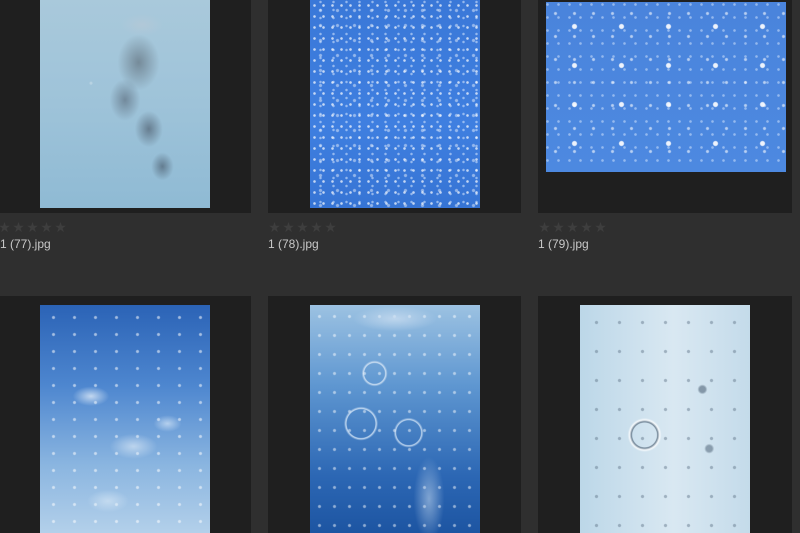 The image size is (800, 533). Describe the element at coordinates (563, 244) in the screenshot. I see `file-name: 1 (79).jpg` at that location.